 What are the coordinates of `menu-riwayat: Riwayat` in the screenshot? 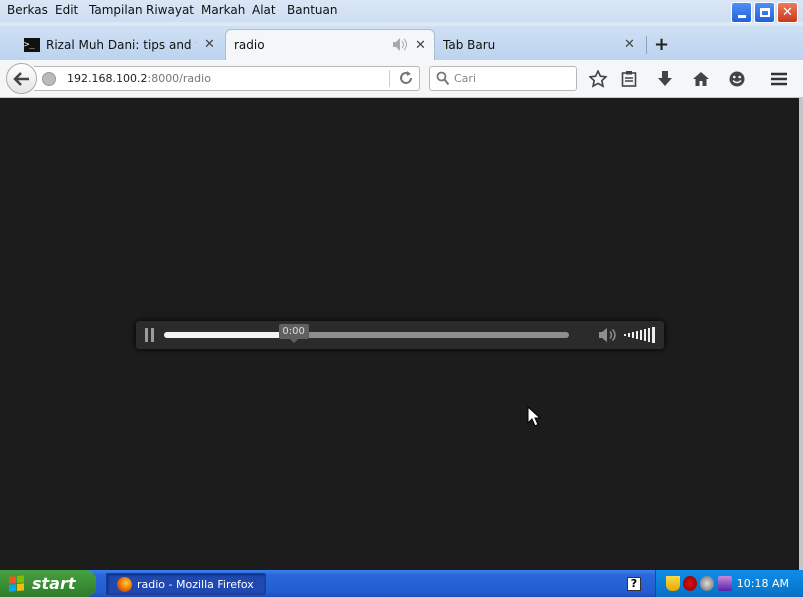 It's located at (170, 10).